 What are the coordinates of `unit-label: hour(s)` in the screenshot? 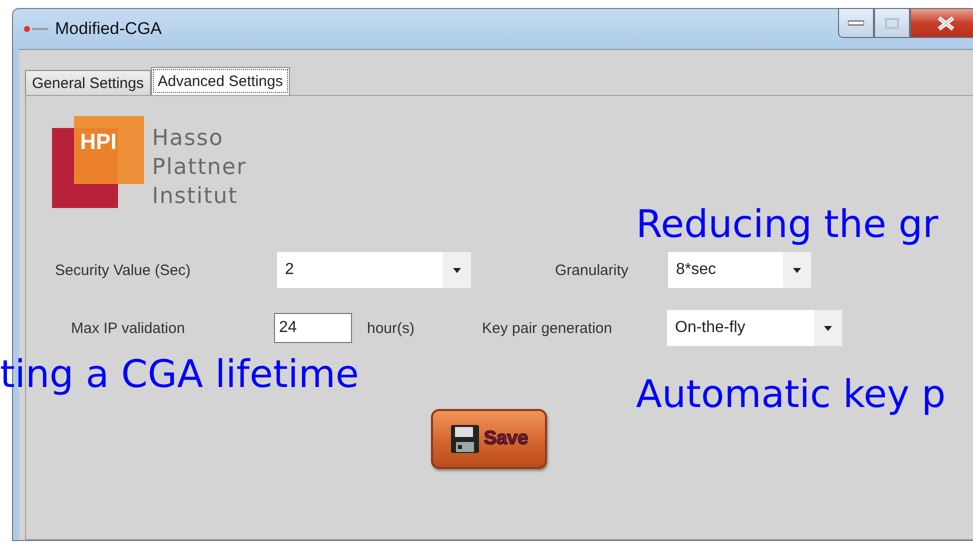 It's located at (391, 328).